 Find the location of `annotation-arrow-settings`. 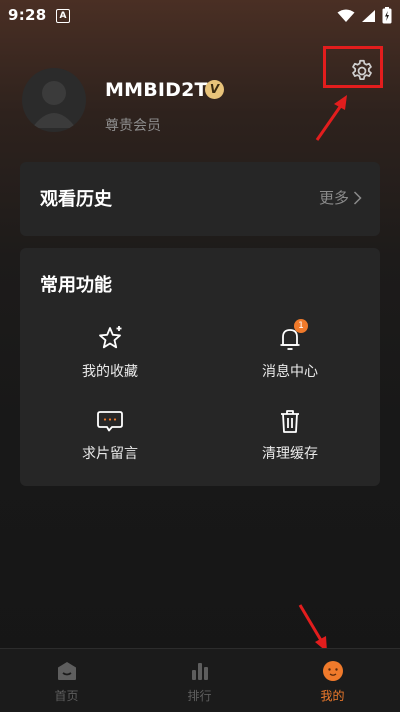

annotation-arrow-settings is located at coordinates (331, 118).